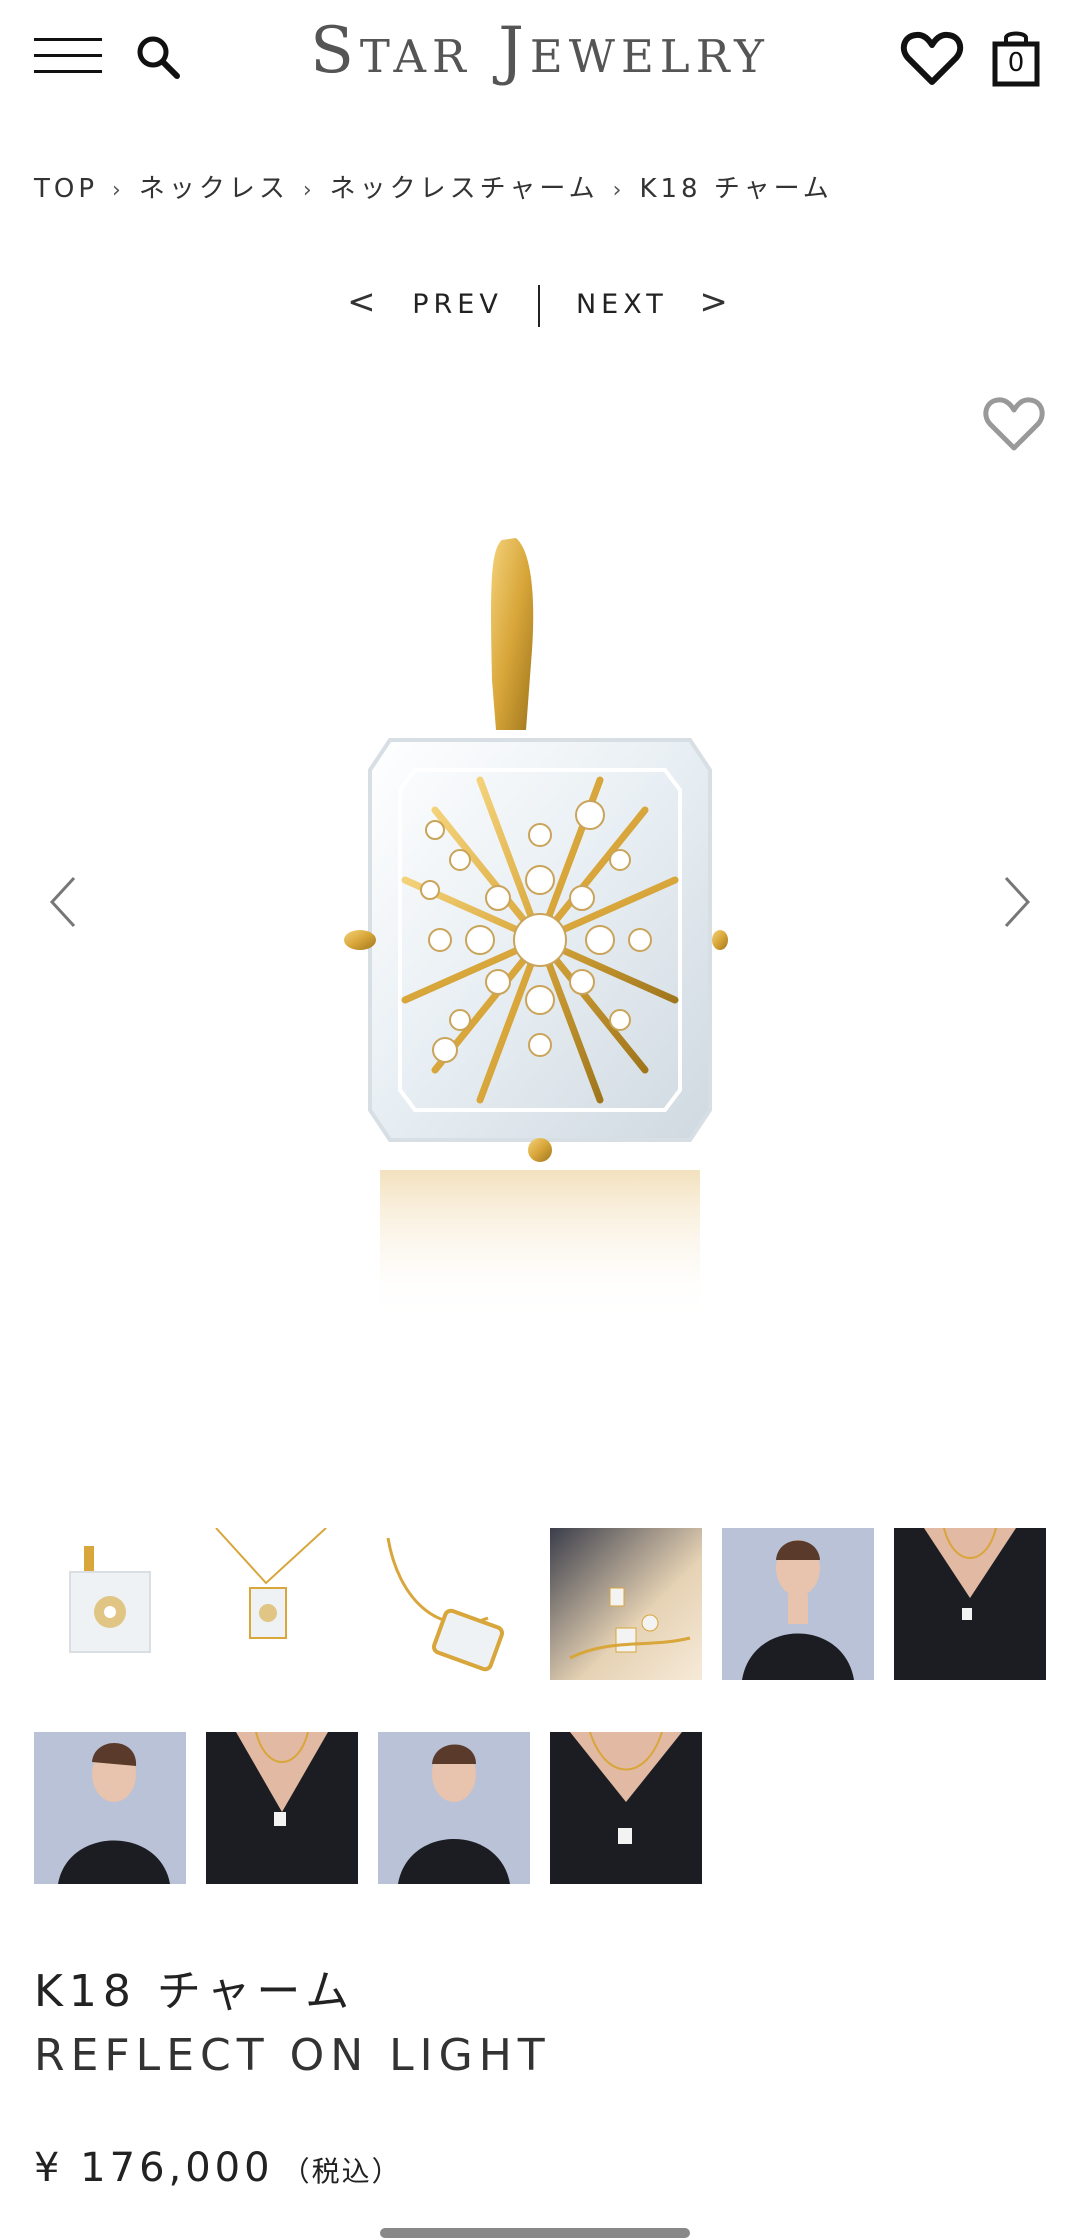 The height and width of the screenshot is (2238, 1080). What do you see at coordinates (214, 189) in the screenshot?
I see `breadcrumb-necklace: ネックレス` at bounding box center [214, 189].